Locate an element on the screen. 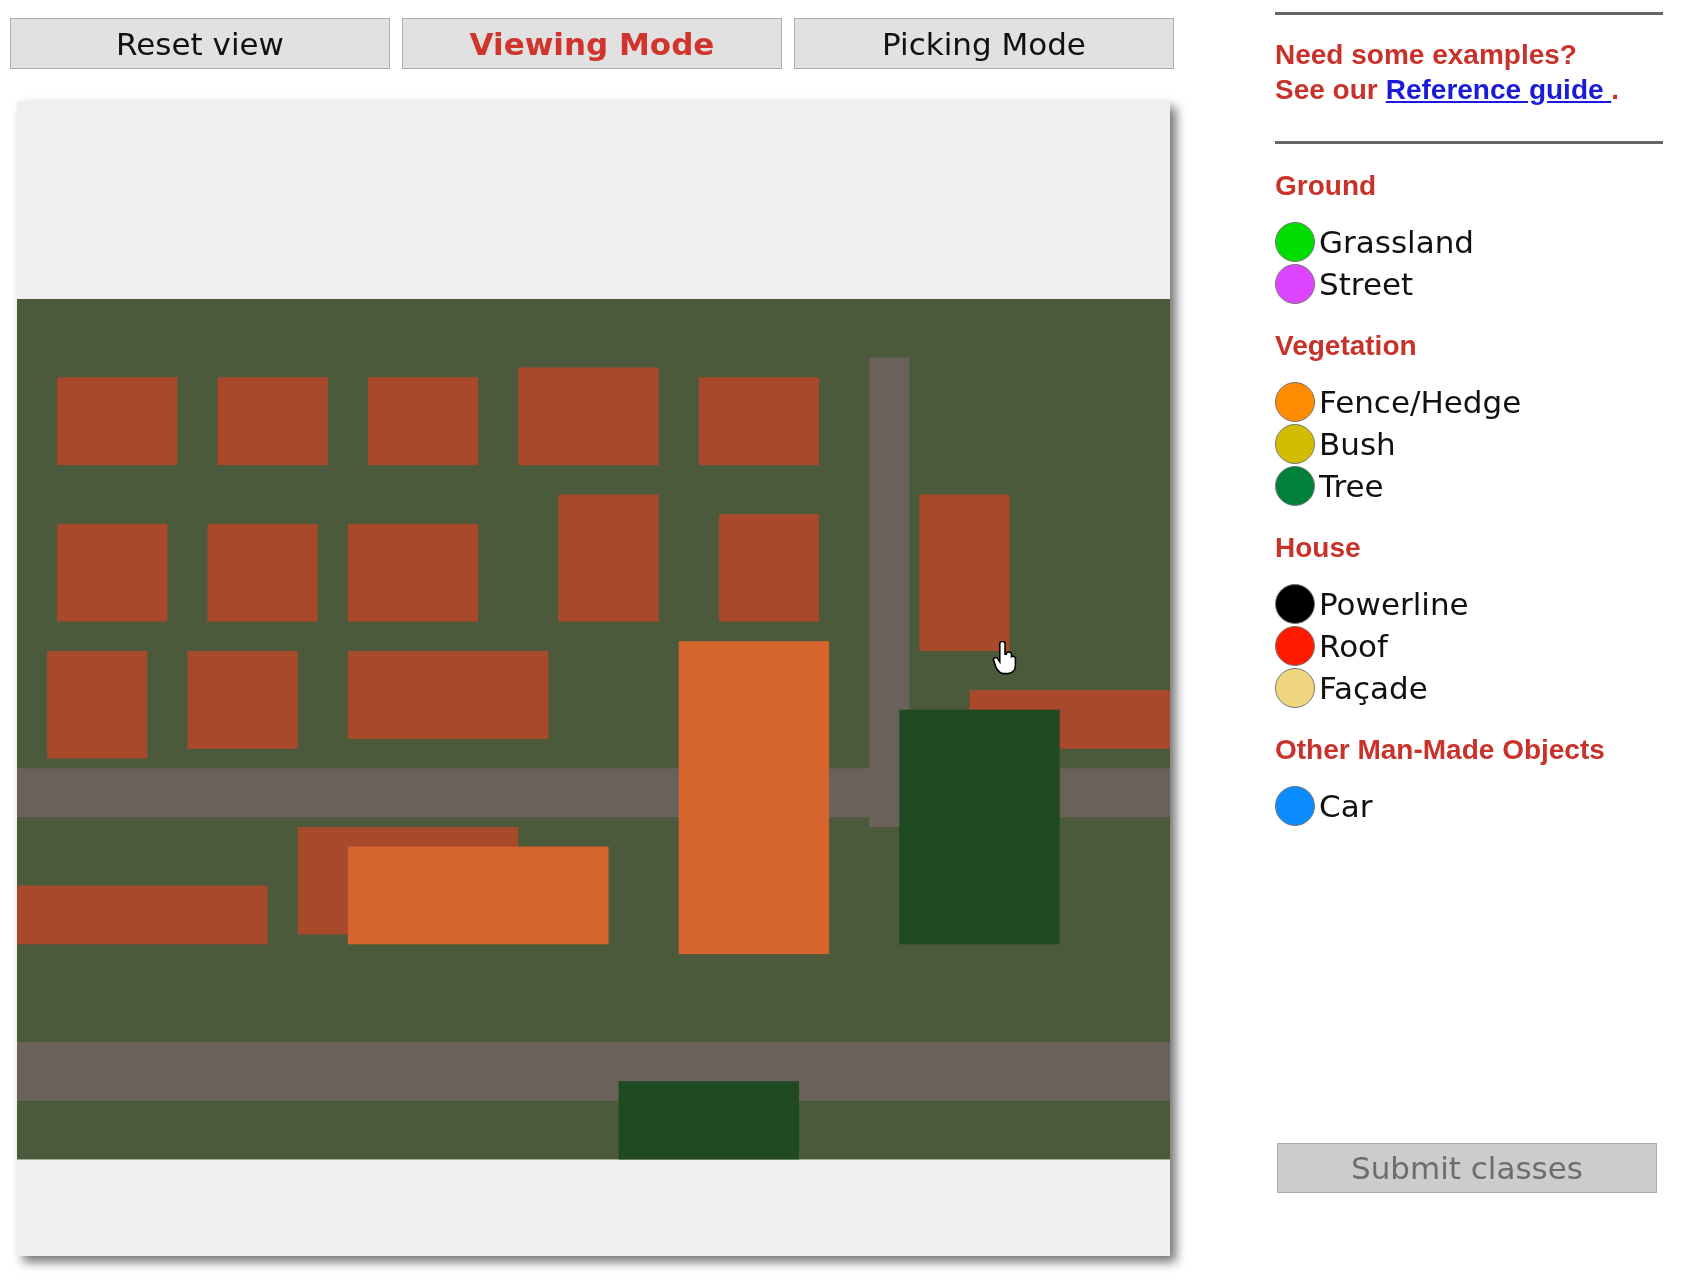 The width and height of the screenshot is (1688, 1283). category-heading: Vegetation is located at coordinates (1346, 346).